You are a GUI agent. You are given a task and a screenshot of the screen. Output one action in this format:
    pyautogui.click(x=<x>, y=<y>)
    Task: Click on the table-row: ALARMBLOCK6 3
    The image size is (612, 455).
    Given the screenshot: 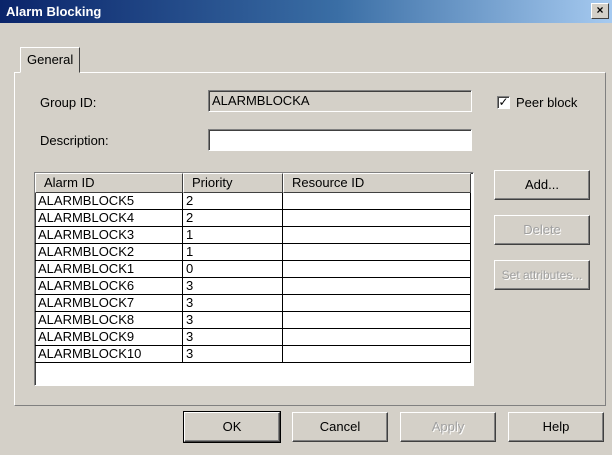 What is the action you would take?
    pyautogui.click(x=254, y=286)
    